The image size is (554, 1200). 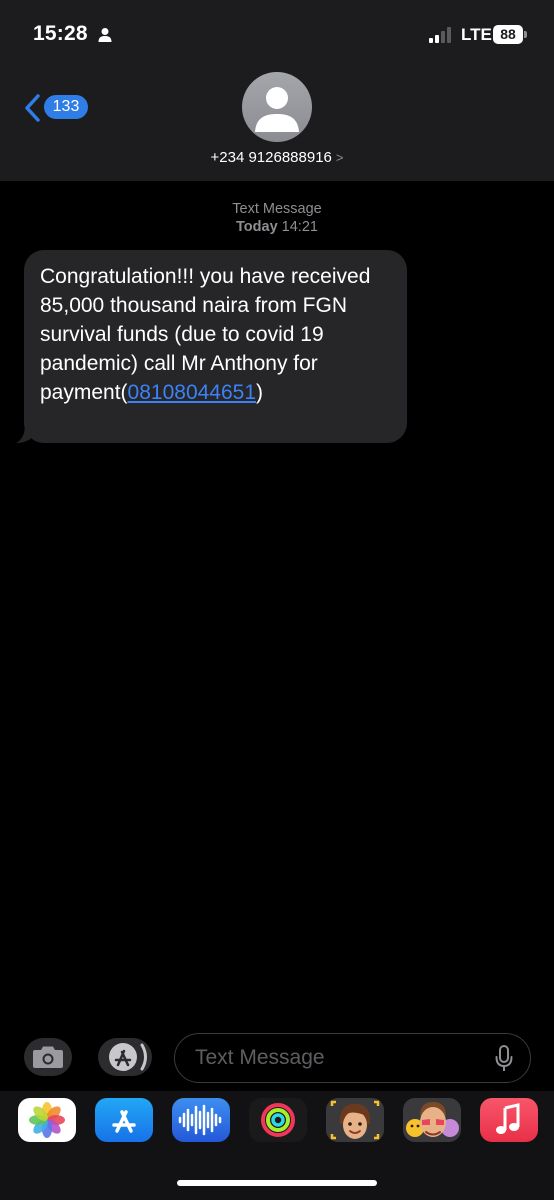 I want to click on message-timestamp: Text Message Today 14:21, so click(x=277, y=218).